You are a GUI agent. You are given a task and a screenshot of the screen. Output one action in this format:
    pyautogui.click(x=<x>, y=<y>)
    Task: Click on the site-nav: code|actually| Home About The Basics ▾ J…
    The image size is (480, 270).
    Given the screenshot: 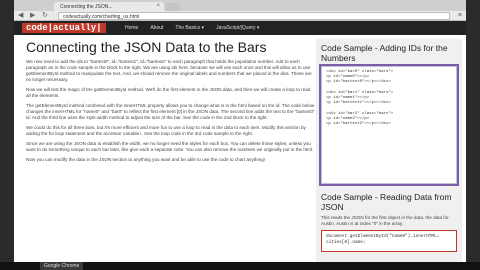 What is the action you would take?
    pyautogui.click(x=240, y=28)
    